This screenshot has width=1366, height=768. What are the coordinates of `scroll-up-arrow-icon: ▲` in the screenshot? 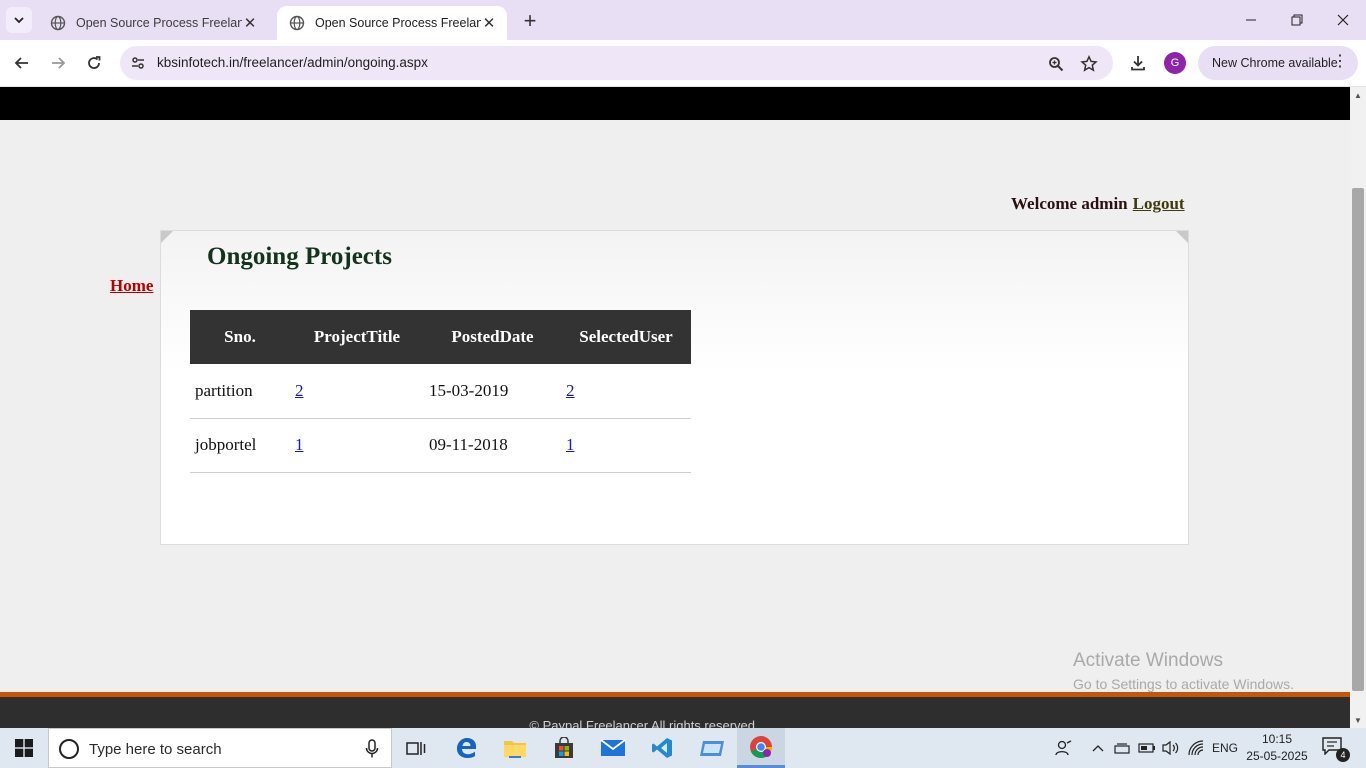 It's located at (1358, 95).